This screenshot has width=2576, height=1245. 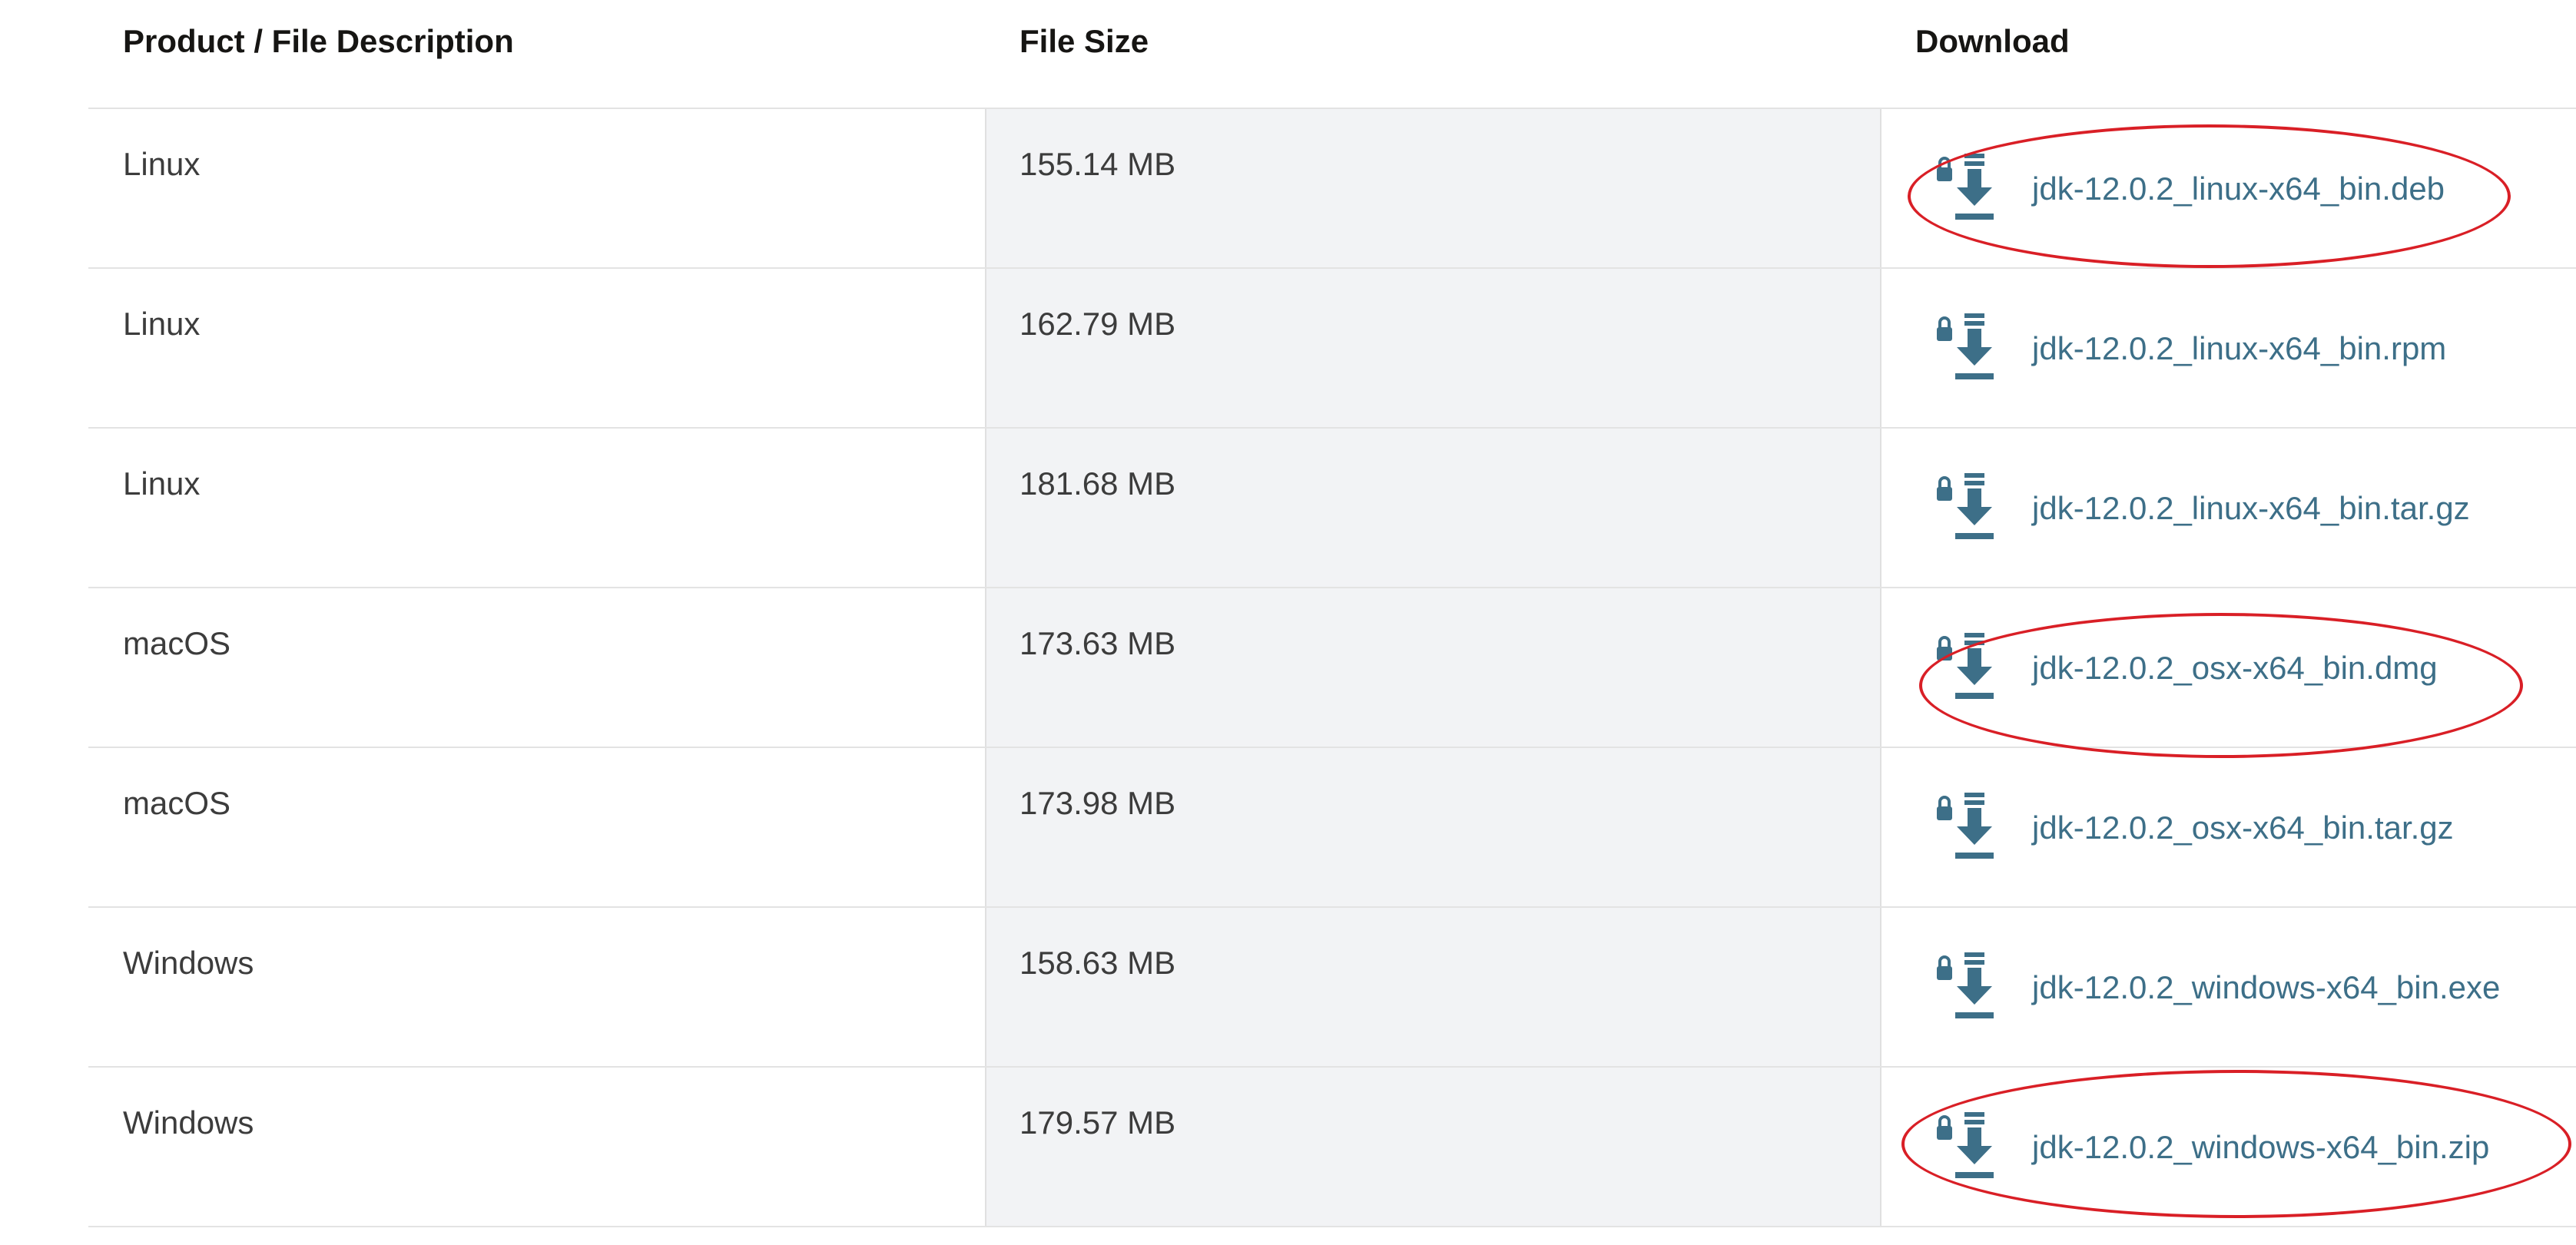 What do you see at coordinates (2235, 668) in the screenshot?
I see `download-filename: jdk-12.0.2_osx-x64_bin.dmg` at bounding box center [2235, 668].